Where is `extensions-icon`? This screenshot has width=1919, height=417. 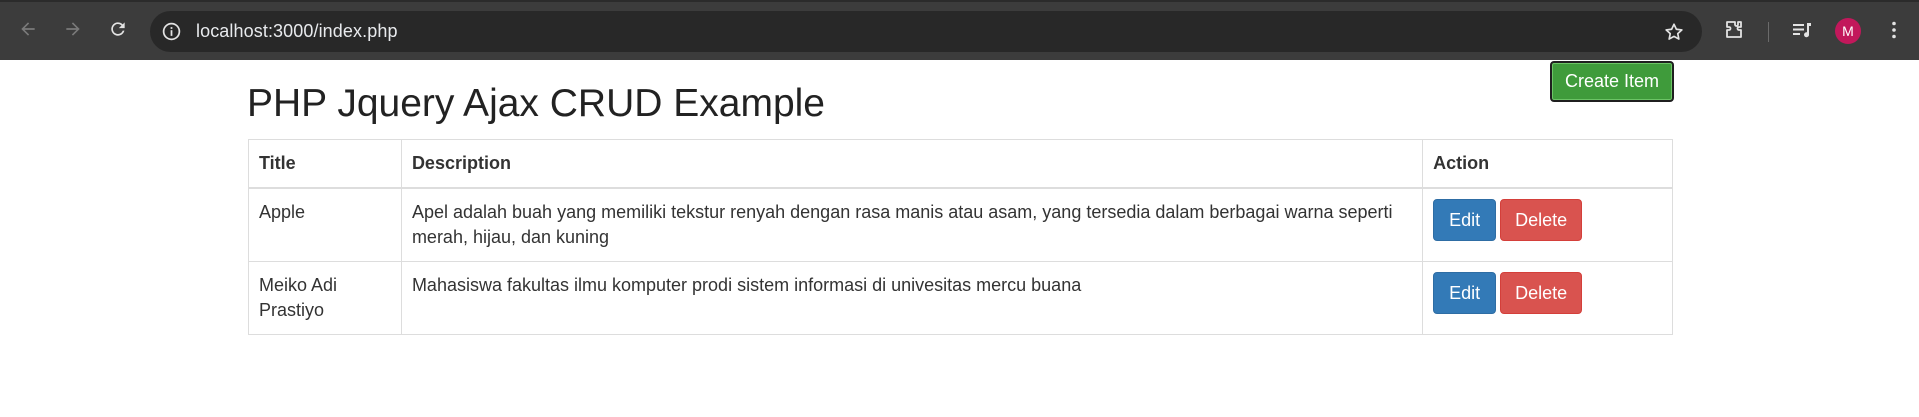 extensions-icon is located at coordinates (1734, 30).